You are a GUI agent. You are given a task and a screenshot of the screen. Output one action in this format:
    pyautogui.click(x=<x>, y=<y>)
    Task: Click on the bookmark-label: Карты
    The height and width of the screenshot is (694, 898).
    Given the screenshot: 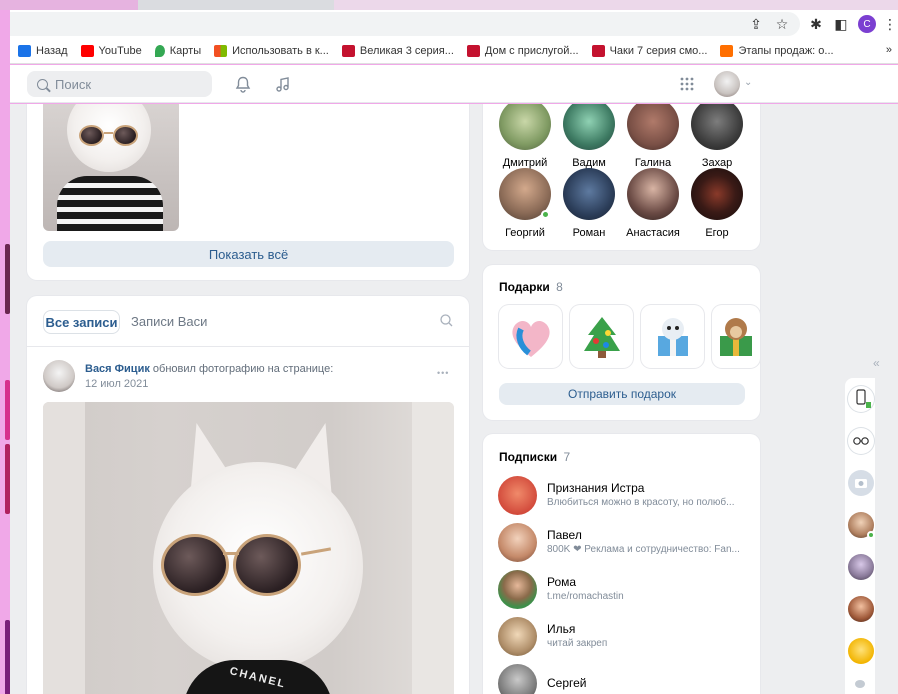 What is the action you would take?
    pyautogui.click(x=185, y=50)
    